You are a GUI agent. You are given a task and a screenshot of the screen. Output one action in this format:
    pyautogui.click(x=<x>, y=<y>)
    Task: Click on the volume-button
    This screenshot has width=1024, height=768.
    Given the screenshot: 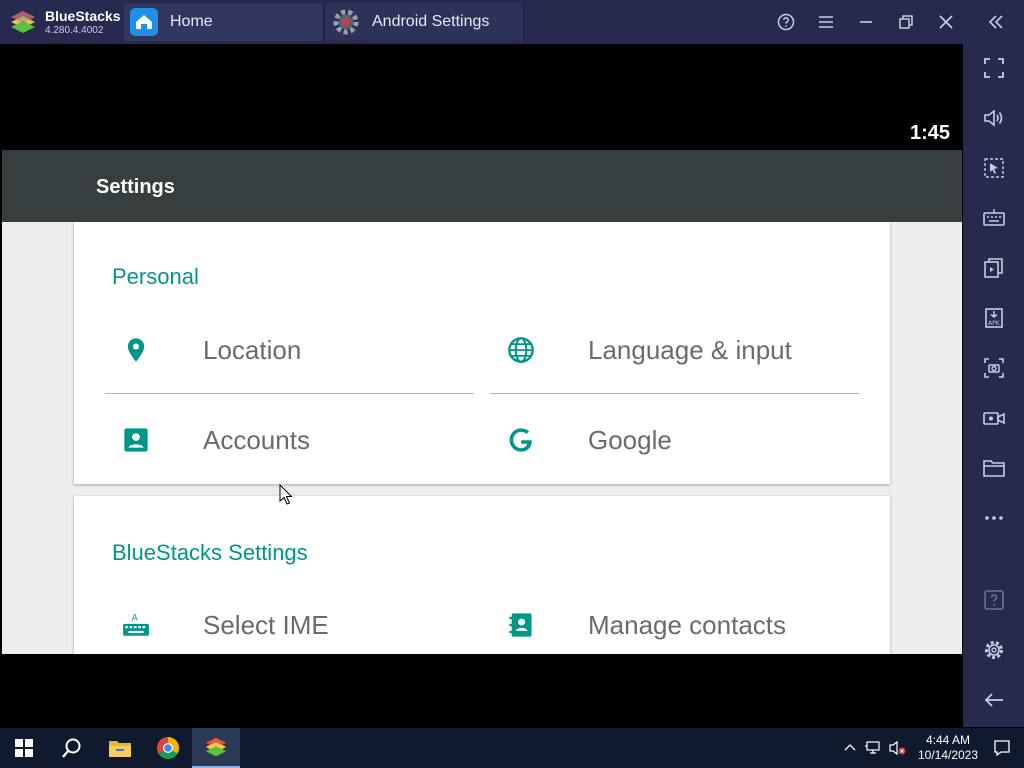 What is the action you would take?
    pyautogui.click(x=993, y=118)
    